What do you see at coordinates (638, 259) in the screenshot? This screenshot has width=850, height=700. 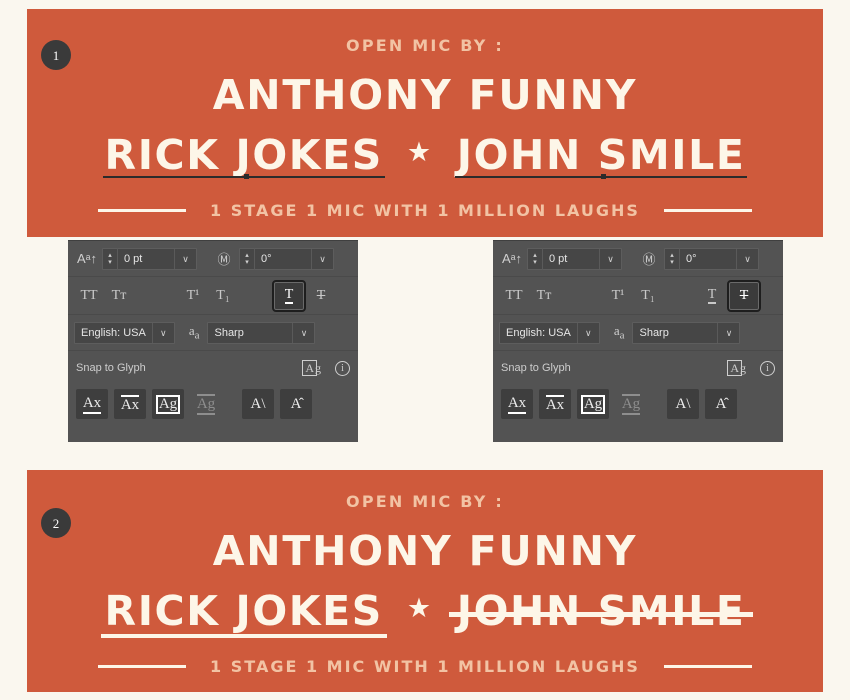 I see `panel-right-row-baseline-rotation: Aᵃ↑ ▴ ▾ 0 pt ∨ Ⓜ ▴ ▾ 0° ∨` at bounding box center [638, 259].